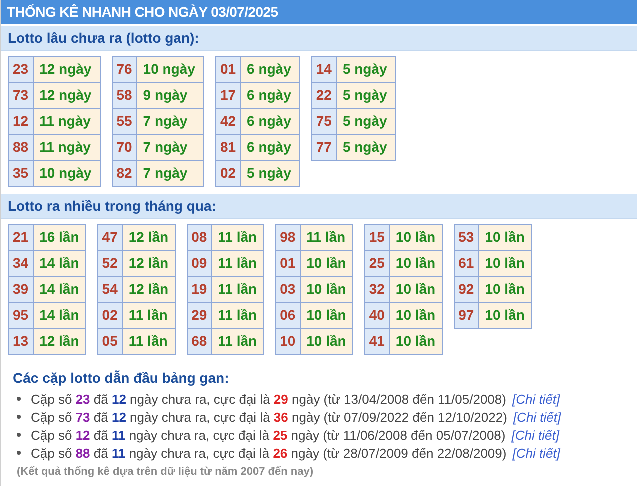 This screenshot has width=637, height=486. I want to click on number-cell: 19, so click(200, 290).